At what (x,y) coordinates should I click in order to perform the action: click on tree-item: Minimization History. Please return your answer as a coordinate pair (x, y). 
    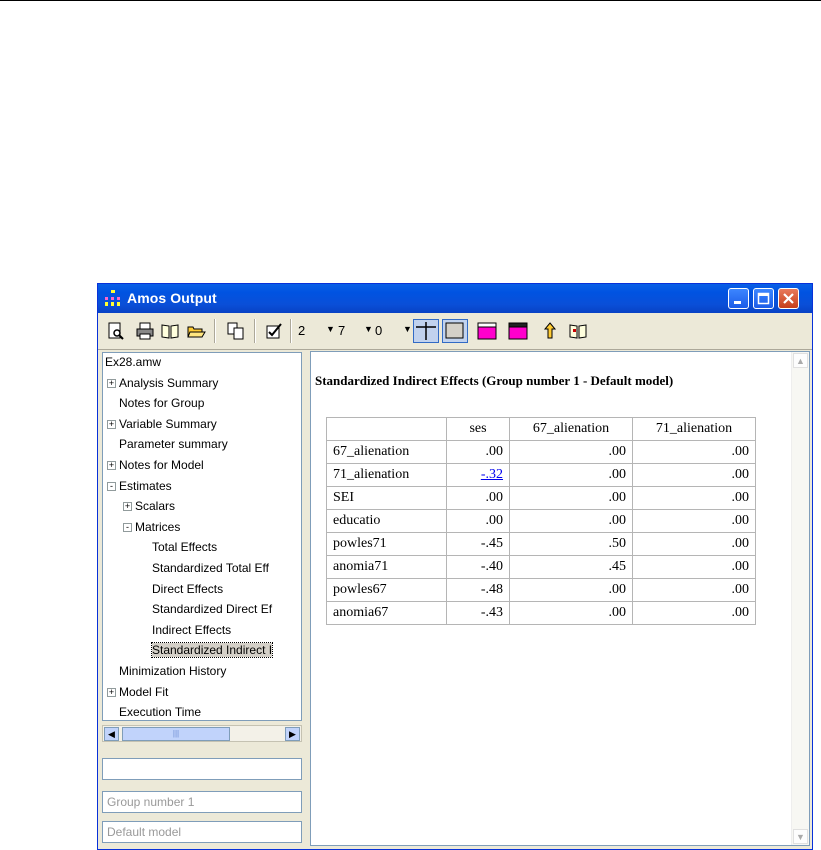
    Looking at the image, I should click on (172, 671).